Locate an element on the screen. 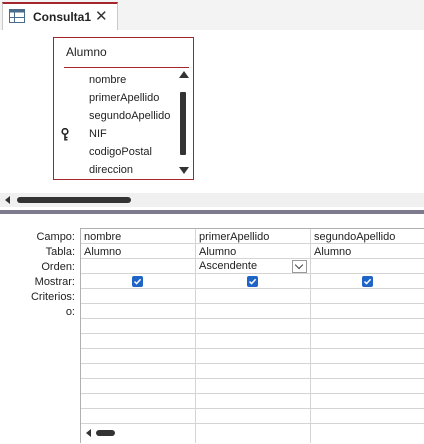 This screenshot has width=424, height=444. orden-dropdown: Ascendente is located at coordinates (252, 266).